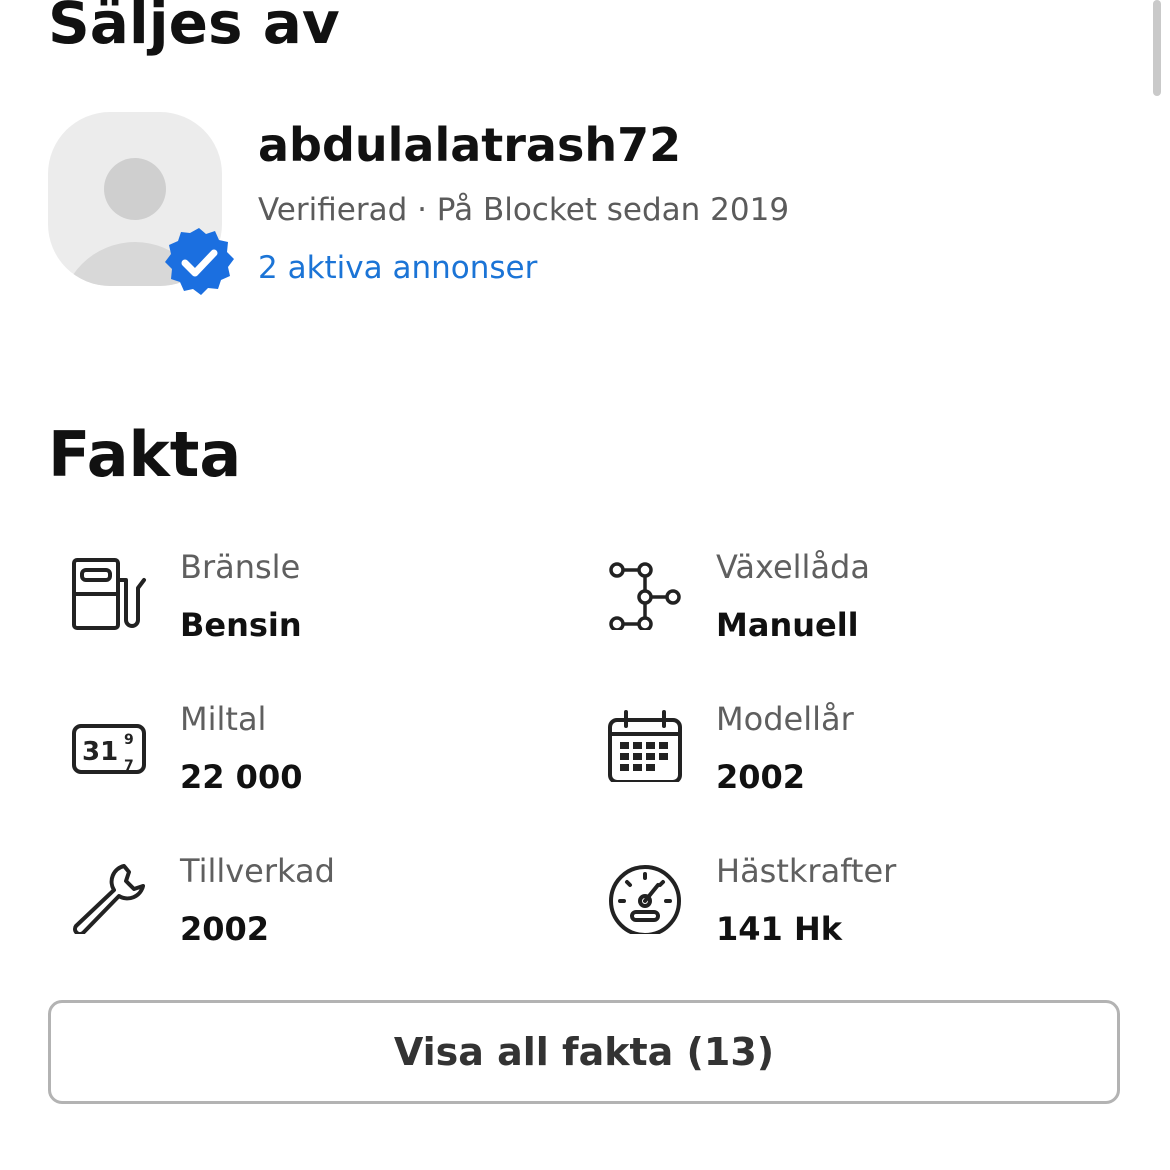 This screenshot has width=1170, height=1170. What do you see at coordinates (312, 908) in the screenshot?
I see `fact-manufactured: Tillverkad 2002` at bounding box center [312, 908].